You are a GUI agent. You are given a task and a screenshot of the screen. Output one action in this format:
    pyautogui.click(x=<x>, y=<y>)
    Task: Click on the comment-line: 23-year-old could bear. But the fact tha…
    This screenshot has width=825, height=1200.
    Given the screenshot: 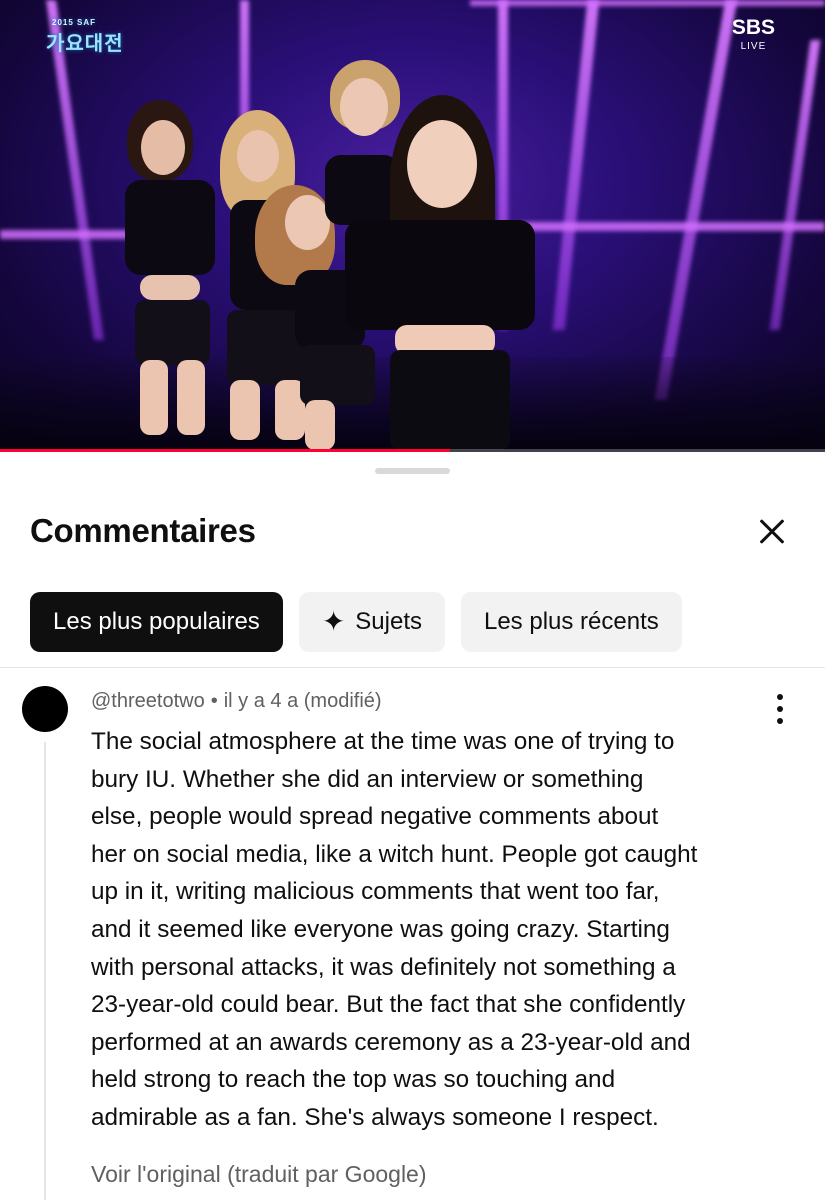 What is the action you would take?
    pyautogui.click(x=388, y=1005)
    